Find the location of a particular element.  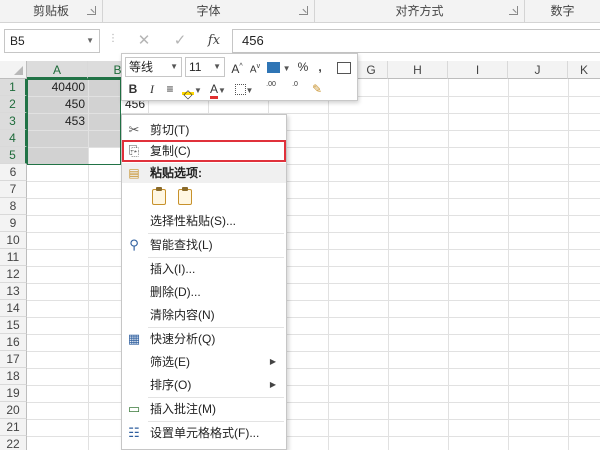

formula-input: 456 is located at coordinates (416, 41).